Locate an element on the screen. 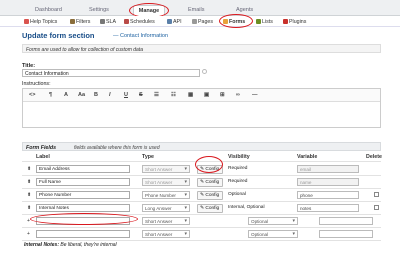 The height and width of the screenshot is (254, 400). table-button: ⊞ is located at coordinates (222, 95).